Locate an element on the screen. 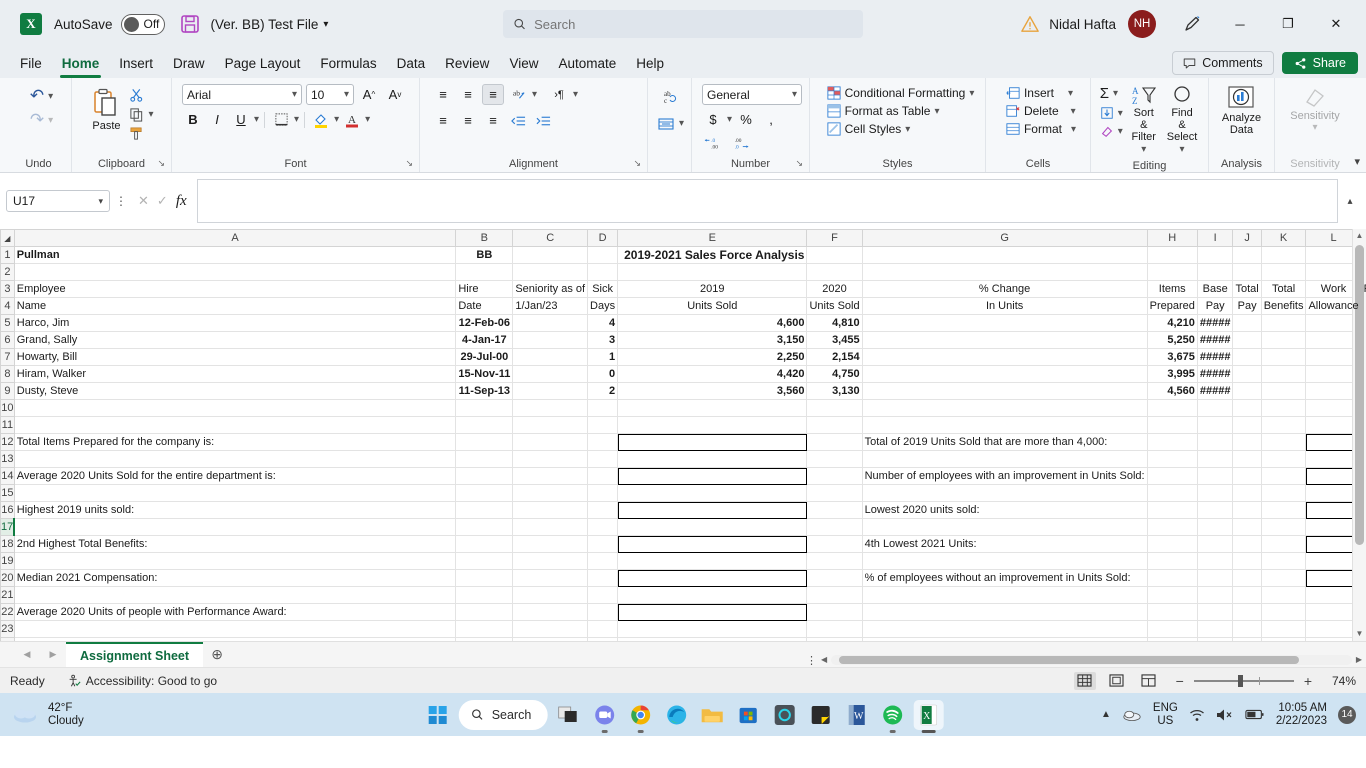  cell-B23 is located at coordinates (484, 629).